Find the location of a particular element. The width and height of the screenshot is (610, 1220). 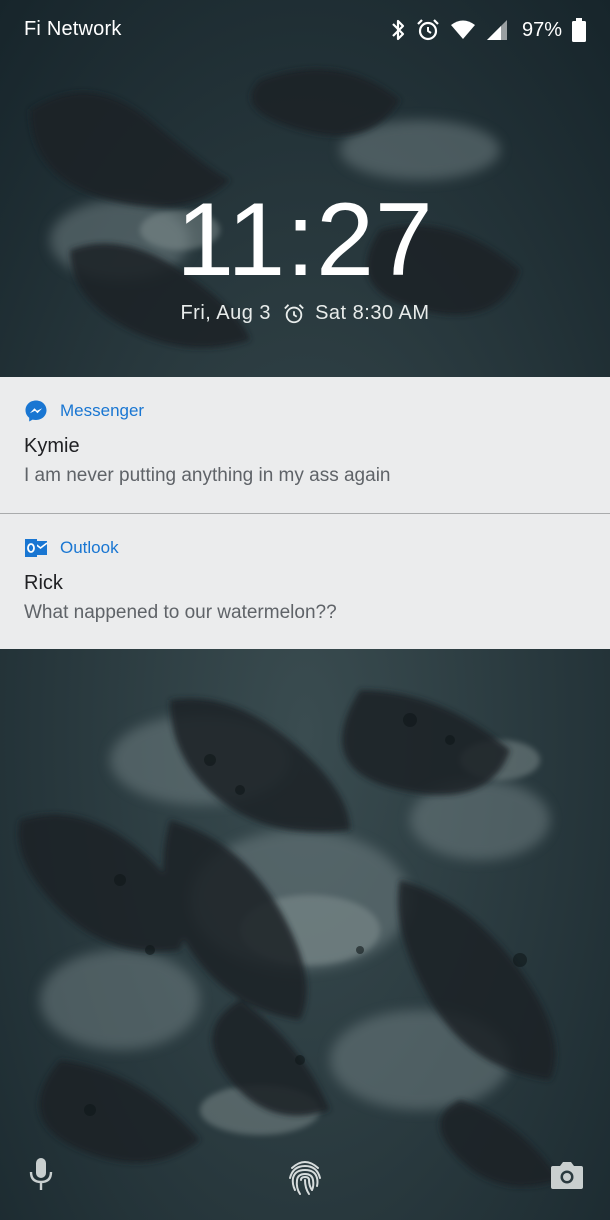

status-icons: 97% is located at coordinates (488, 30).